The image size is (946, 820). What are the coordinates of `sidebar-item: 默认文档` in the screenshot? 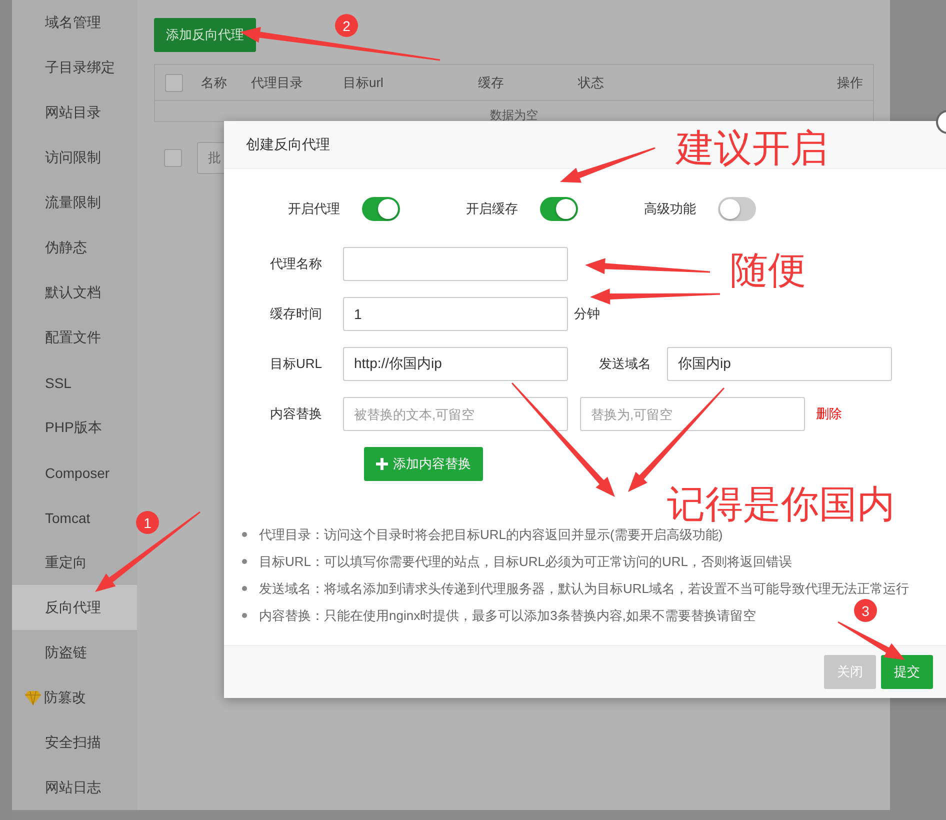 It's located at (74, 292).